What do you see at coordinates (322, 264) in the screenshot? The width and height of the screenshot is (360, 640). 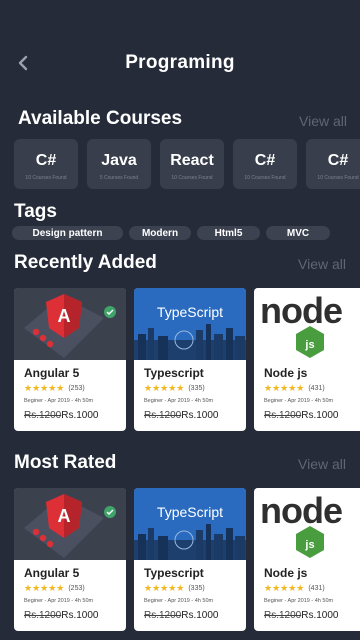 I see `recent-view-all-link: View all` at bounding box center [322, 264].